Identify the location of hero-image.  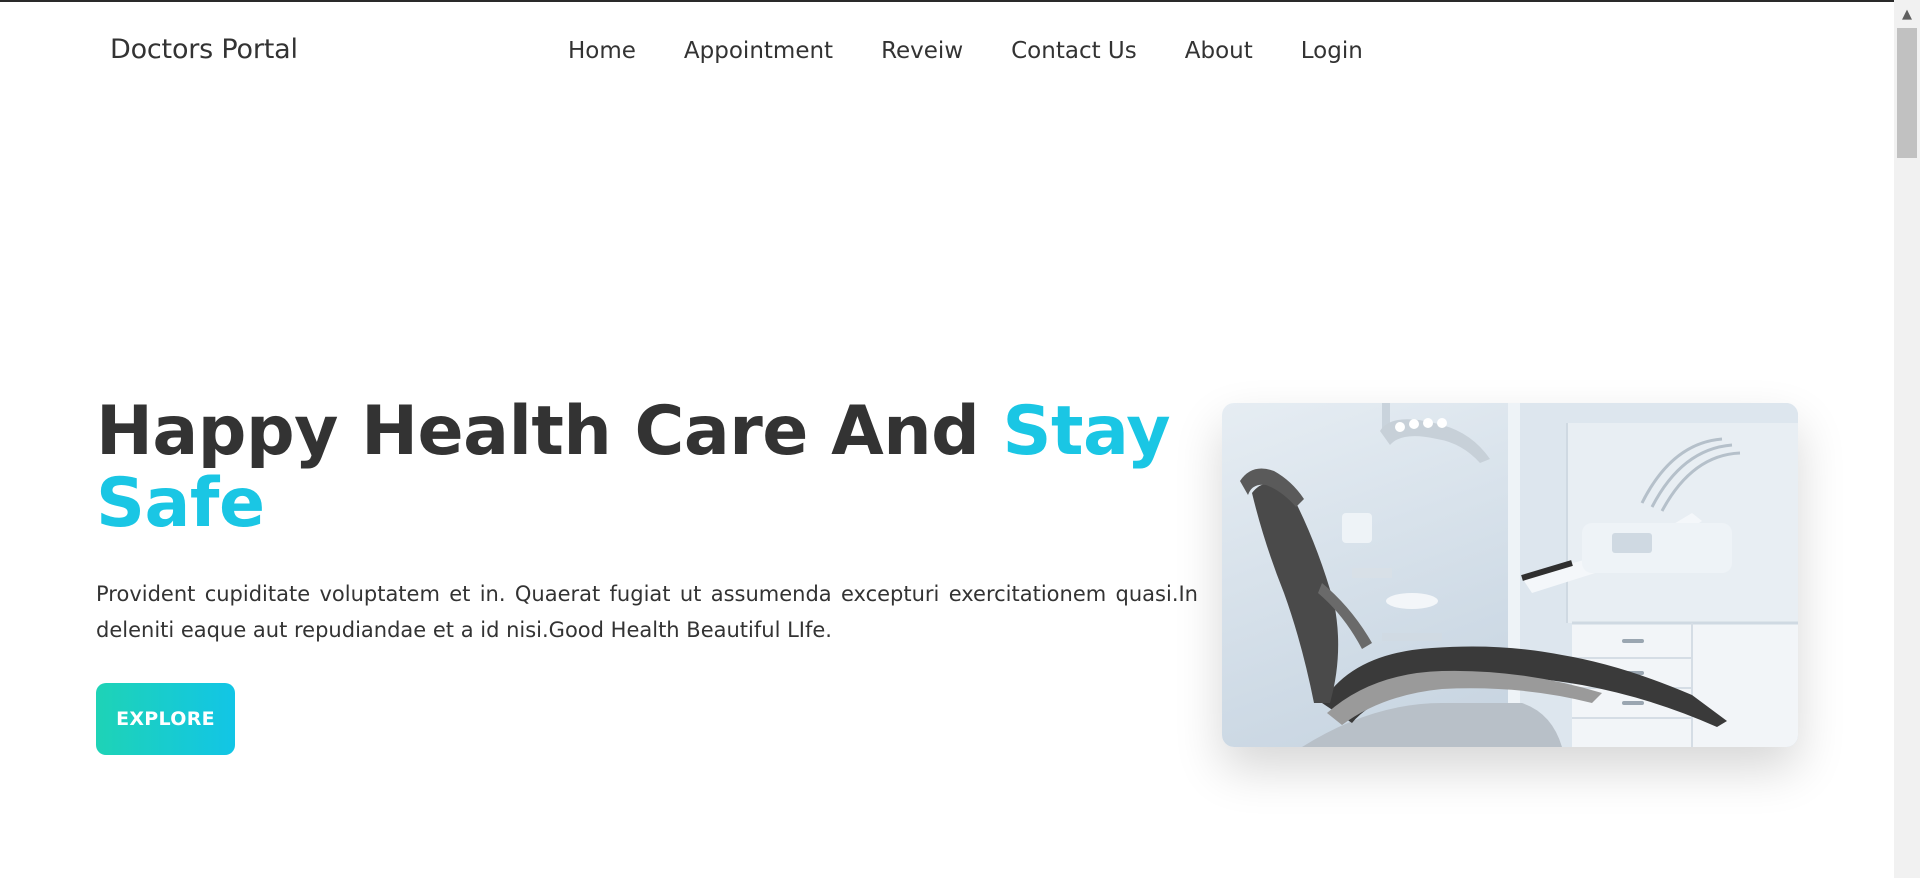
(1510, 575).